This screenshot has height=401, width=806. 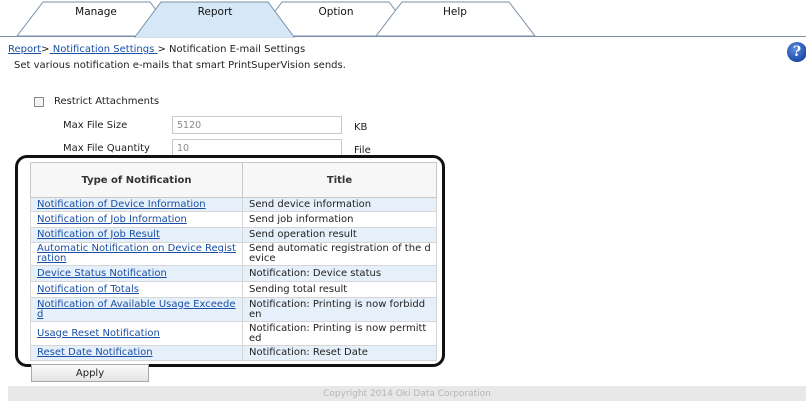 I want to click on max-file-quantity-unit: File, so click(x=362, y=150).